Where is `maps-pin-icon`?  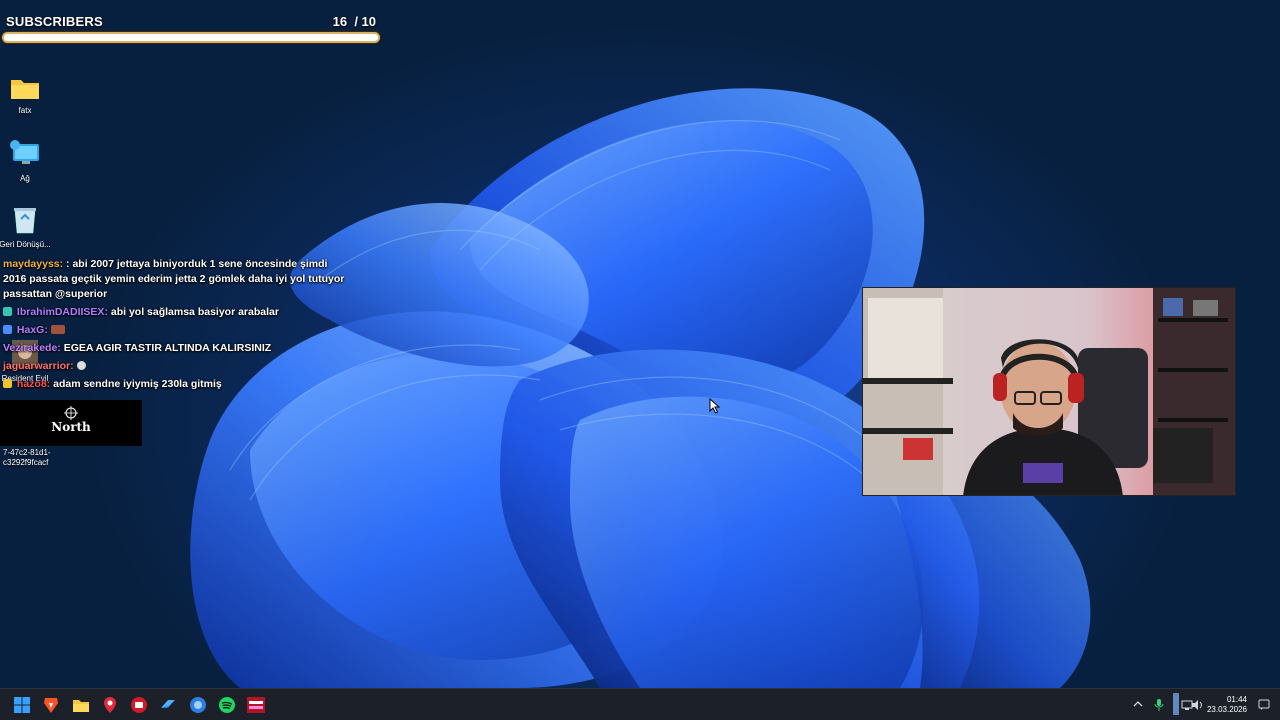
maps-pin-icon is located at coordinates (110, 705).